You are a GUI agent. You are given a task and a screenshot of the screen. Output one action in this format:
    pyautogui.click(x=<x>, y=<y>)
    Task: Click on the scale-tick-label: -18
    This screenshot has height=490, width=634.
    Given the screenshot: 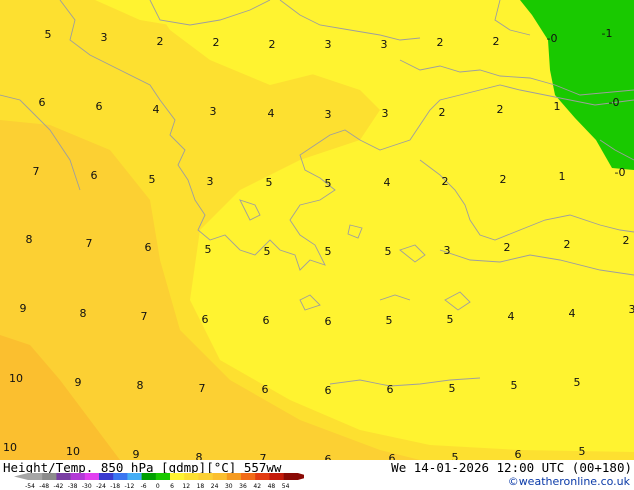 What is the action you would take?
    pyautogui.click(x=115, y=486)
    